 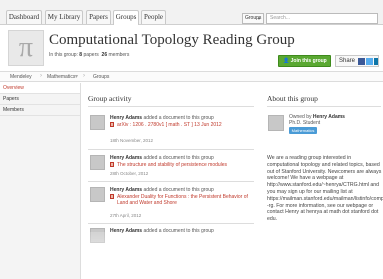 What do you see at coordinates (376, 61) in the screenshot?
I see `linkedin-icon` at bounding box center [376, 61].